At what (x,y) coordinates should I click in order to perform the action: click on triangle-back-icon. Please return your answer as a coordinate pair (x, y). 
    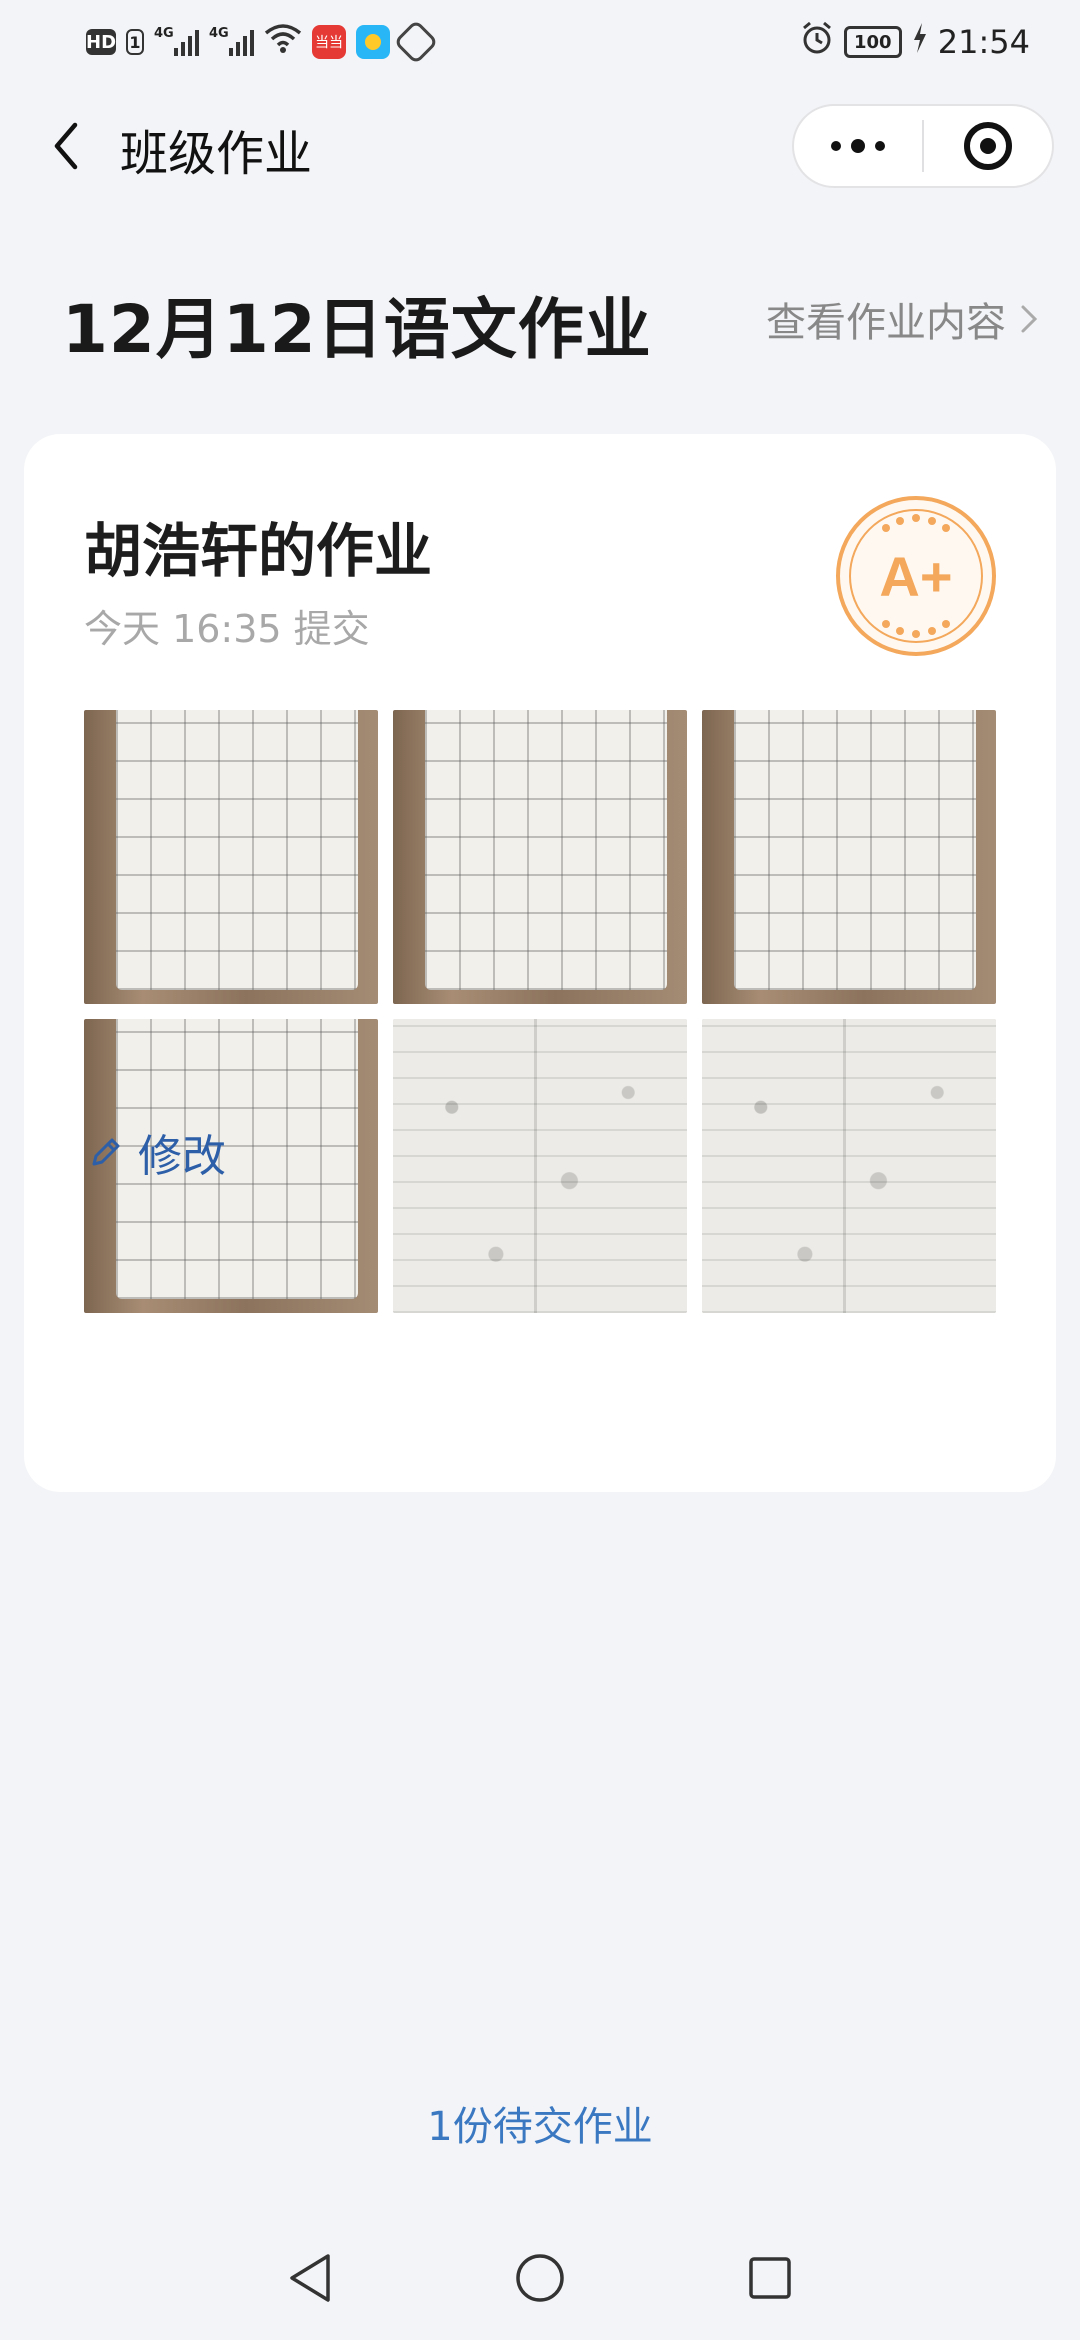
    Looking at the image, I should click on (310, 2278).